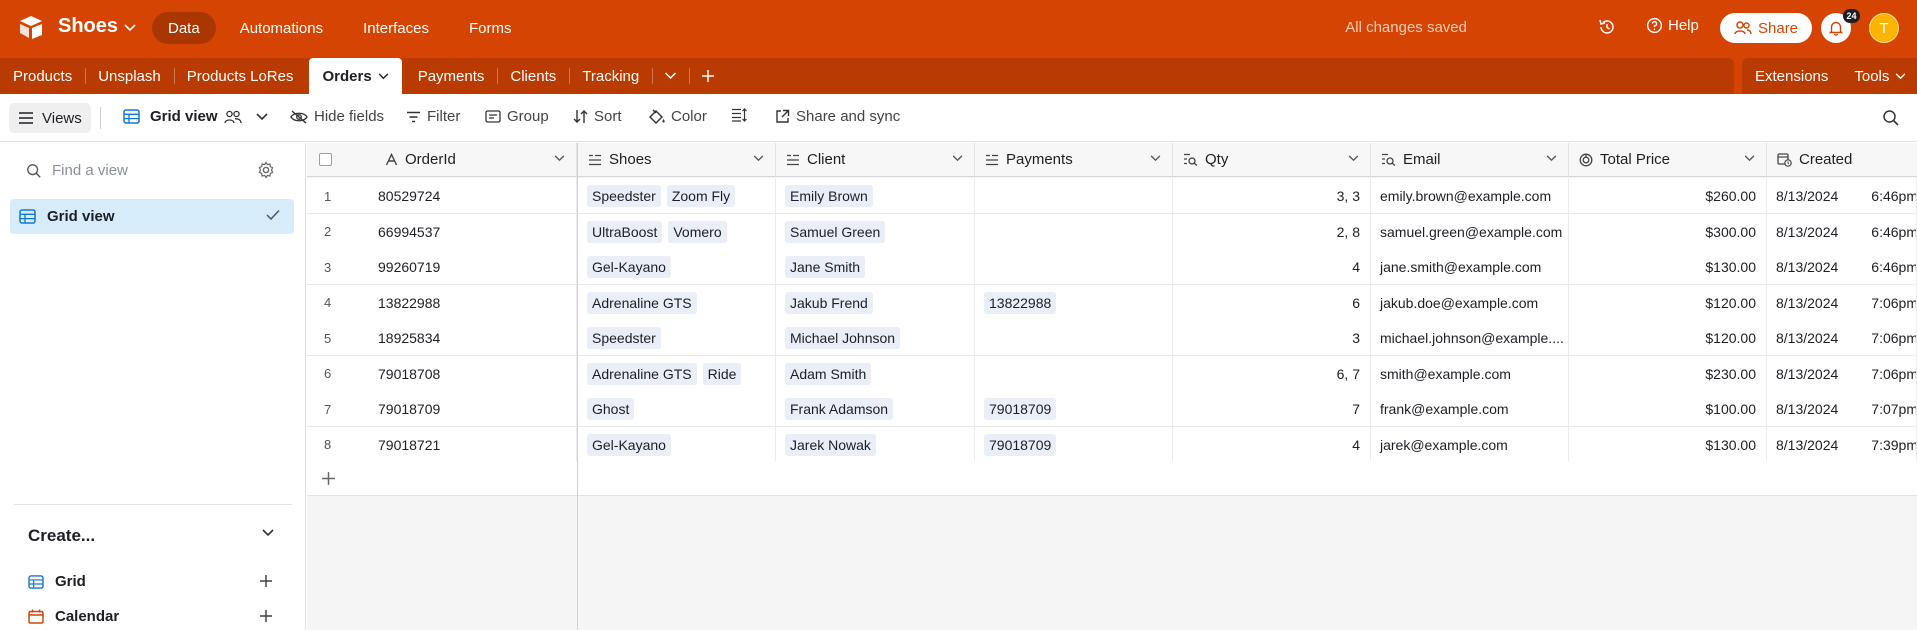 Image resolution: width=1917 pixels, height=630 pixels. I want to click on tab-unsplash: Unsplash, so click(129, 76).